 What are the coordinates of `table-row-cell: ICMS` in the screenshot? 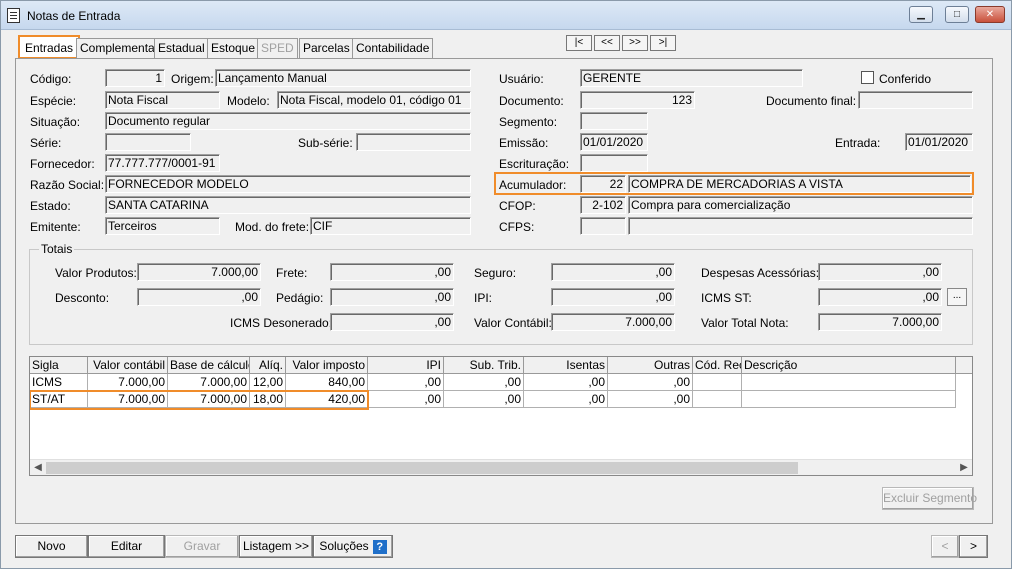 It's located at (59, 382).